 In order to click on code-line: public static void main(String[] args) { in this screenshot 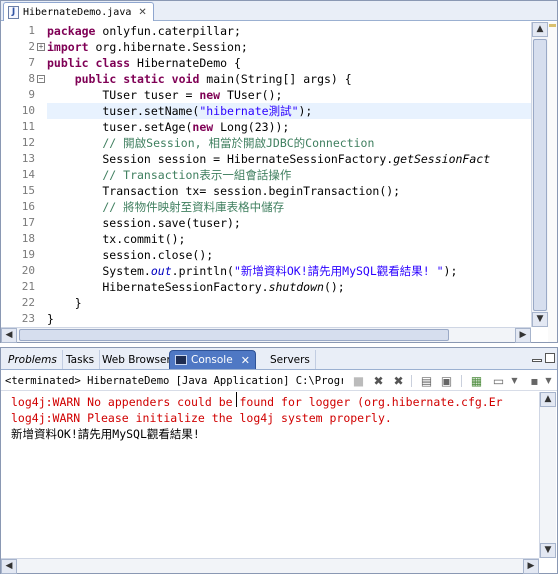, I will do `click(199, 79)`.